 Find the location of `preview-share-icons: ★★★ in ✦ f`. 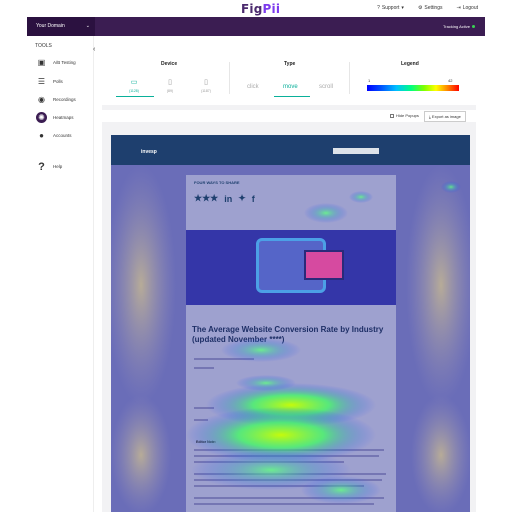

preview-share-icons: ★★★ in ✦ f is located at coordinates (224, 198).